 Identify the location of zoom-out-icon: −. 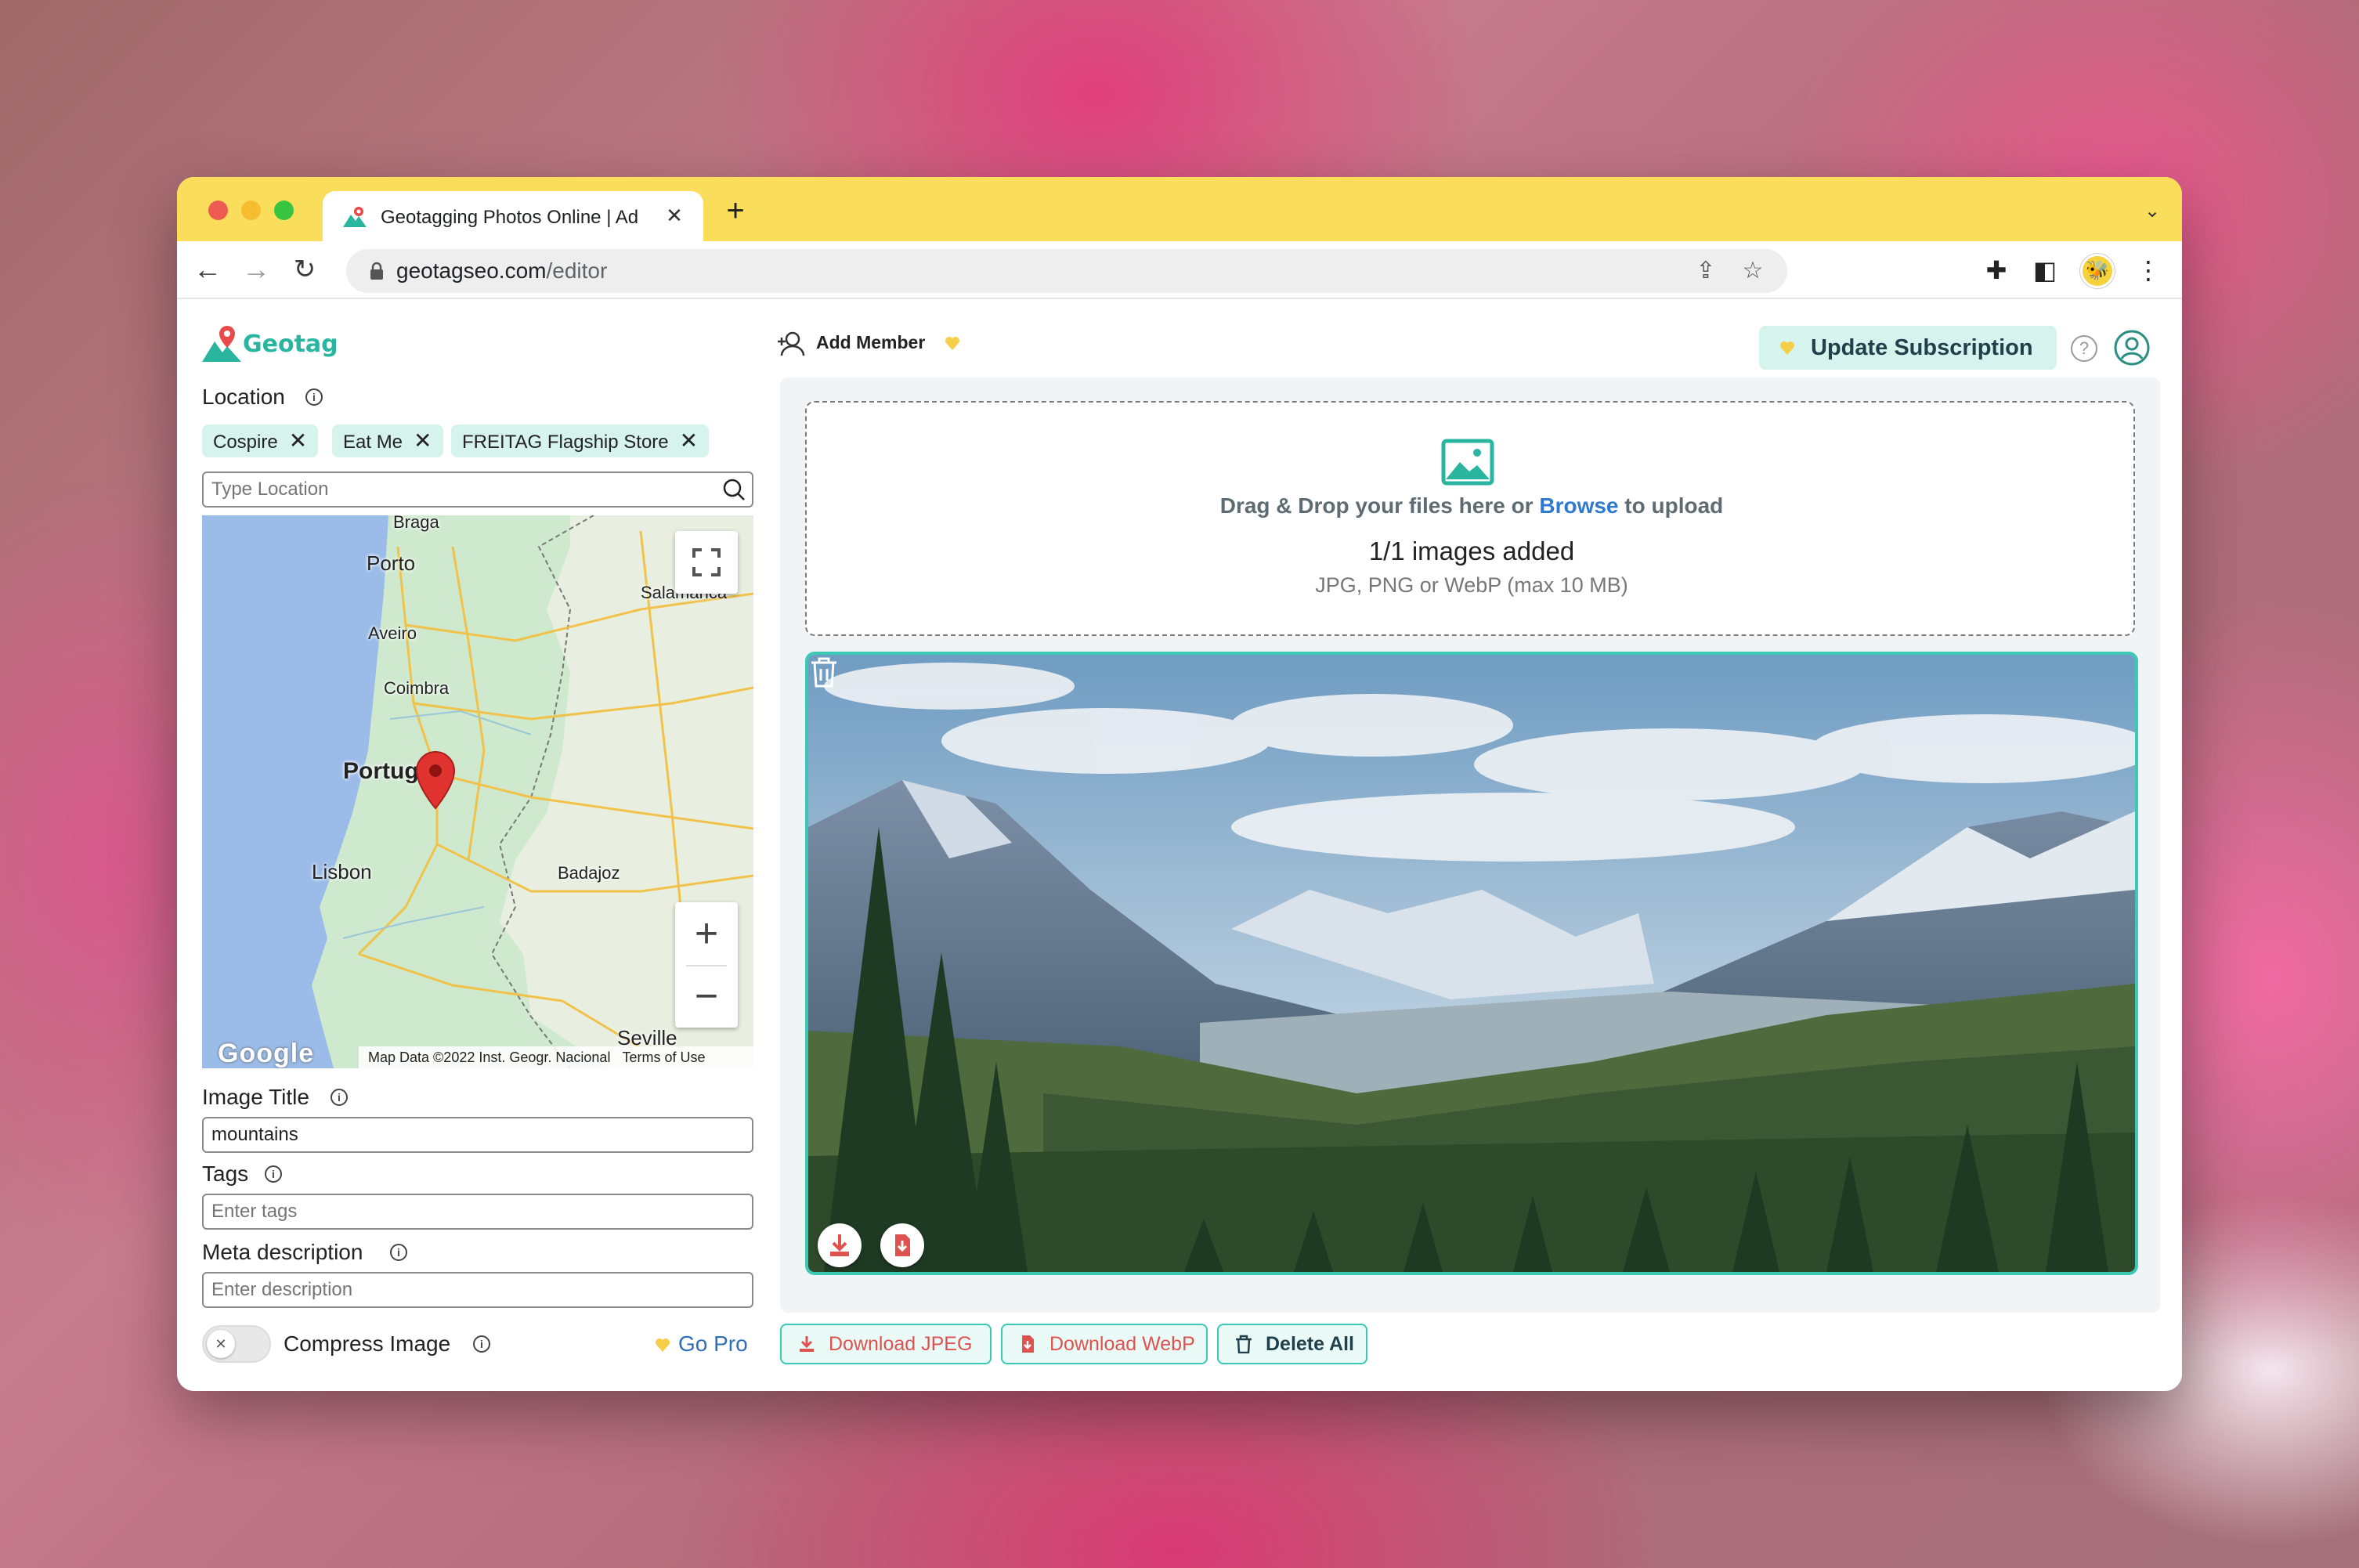
(706, 996).